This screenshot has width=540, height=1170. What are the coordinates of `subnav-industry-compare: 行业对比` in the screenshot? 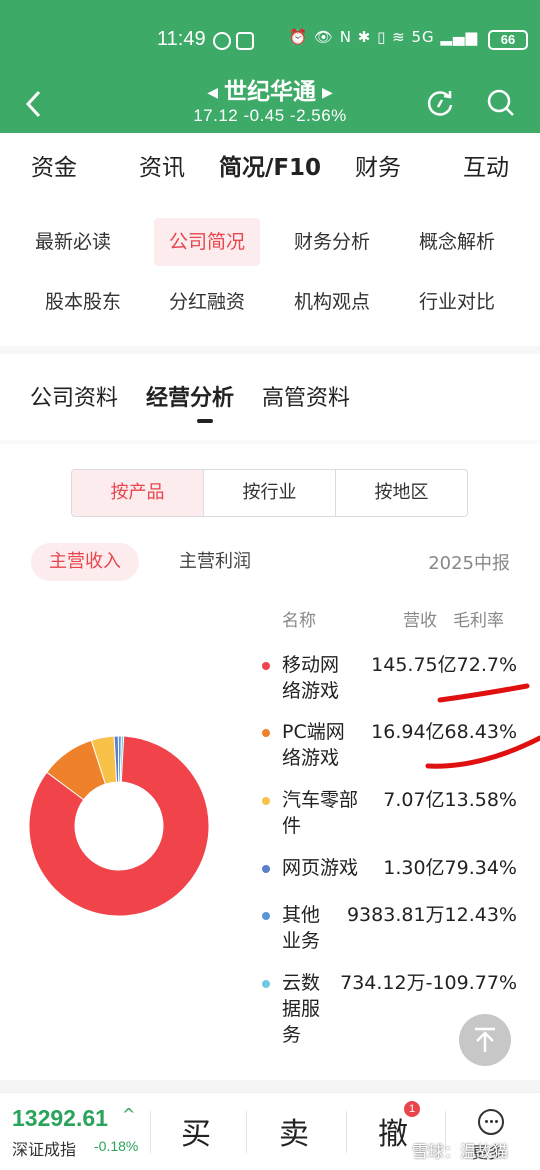 It's located at (457, 302).